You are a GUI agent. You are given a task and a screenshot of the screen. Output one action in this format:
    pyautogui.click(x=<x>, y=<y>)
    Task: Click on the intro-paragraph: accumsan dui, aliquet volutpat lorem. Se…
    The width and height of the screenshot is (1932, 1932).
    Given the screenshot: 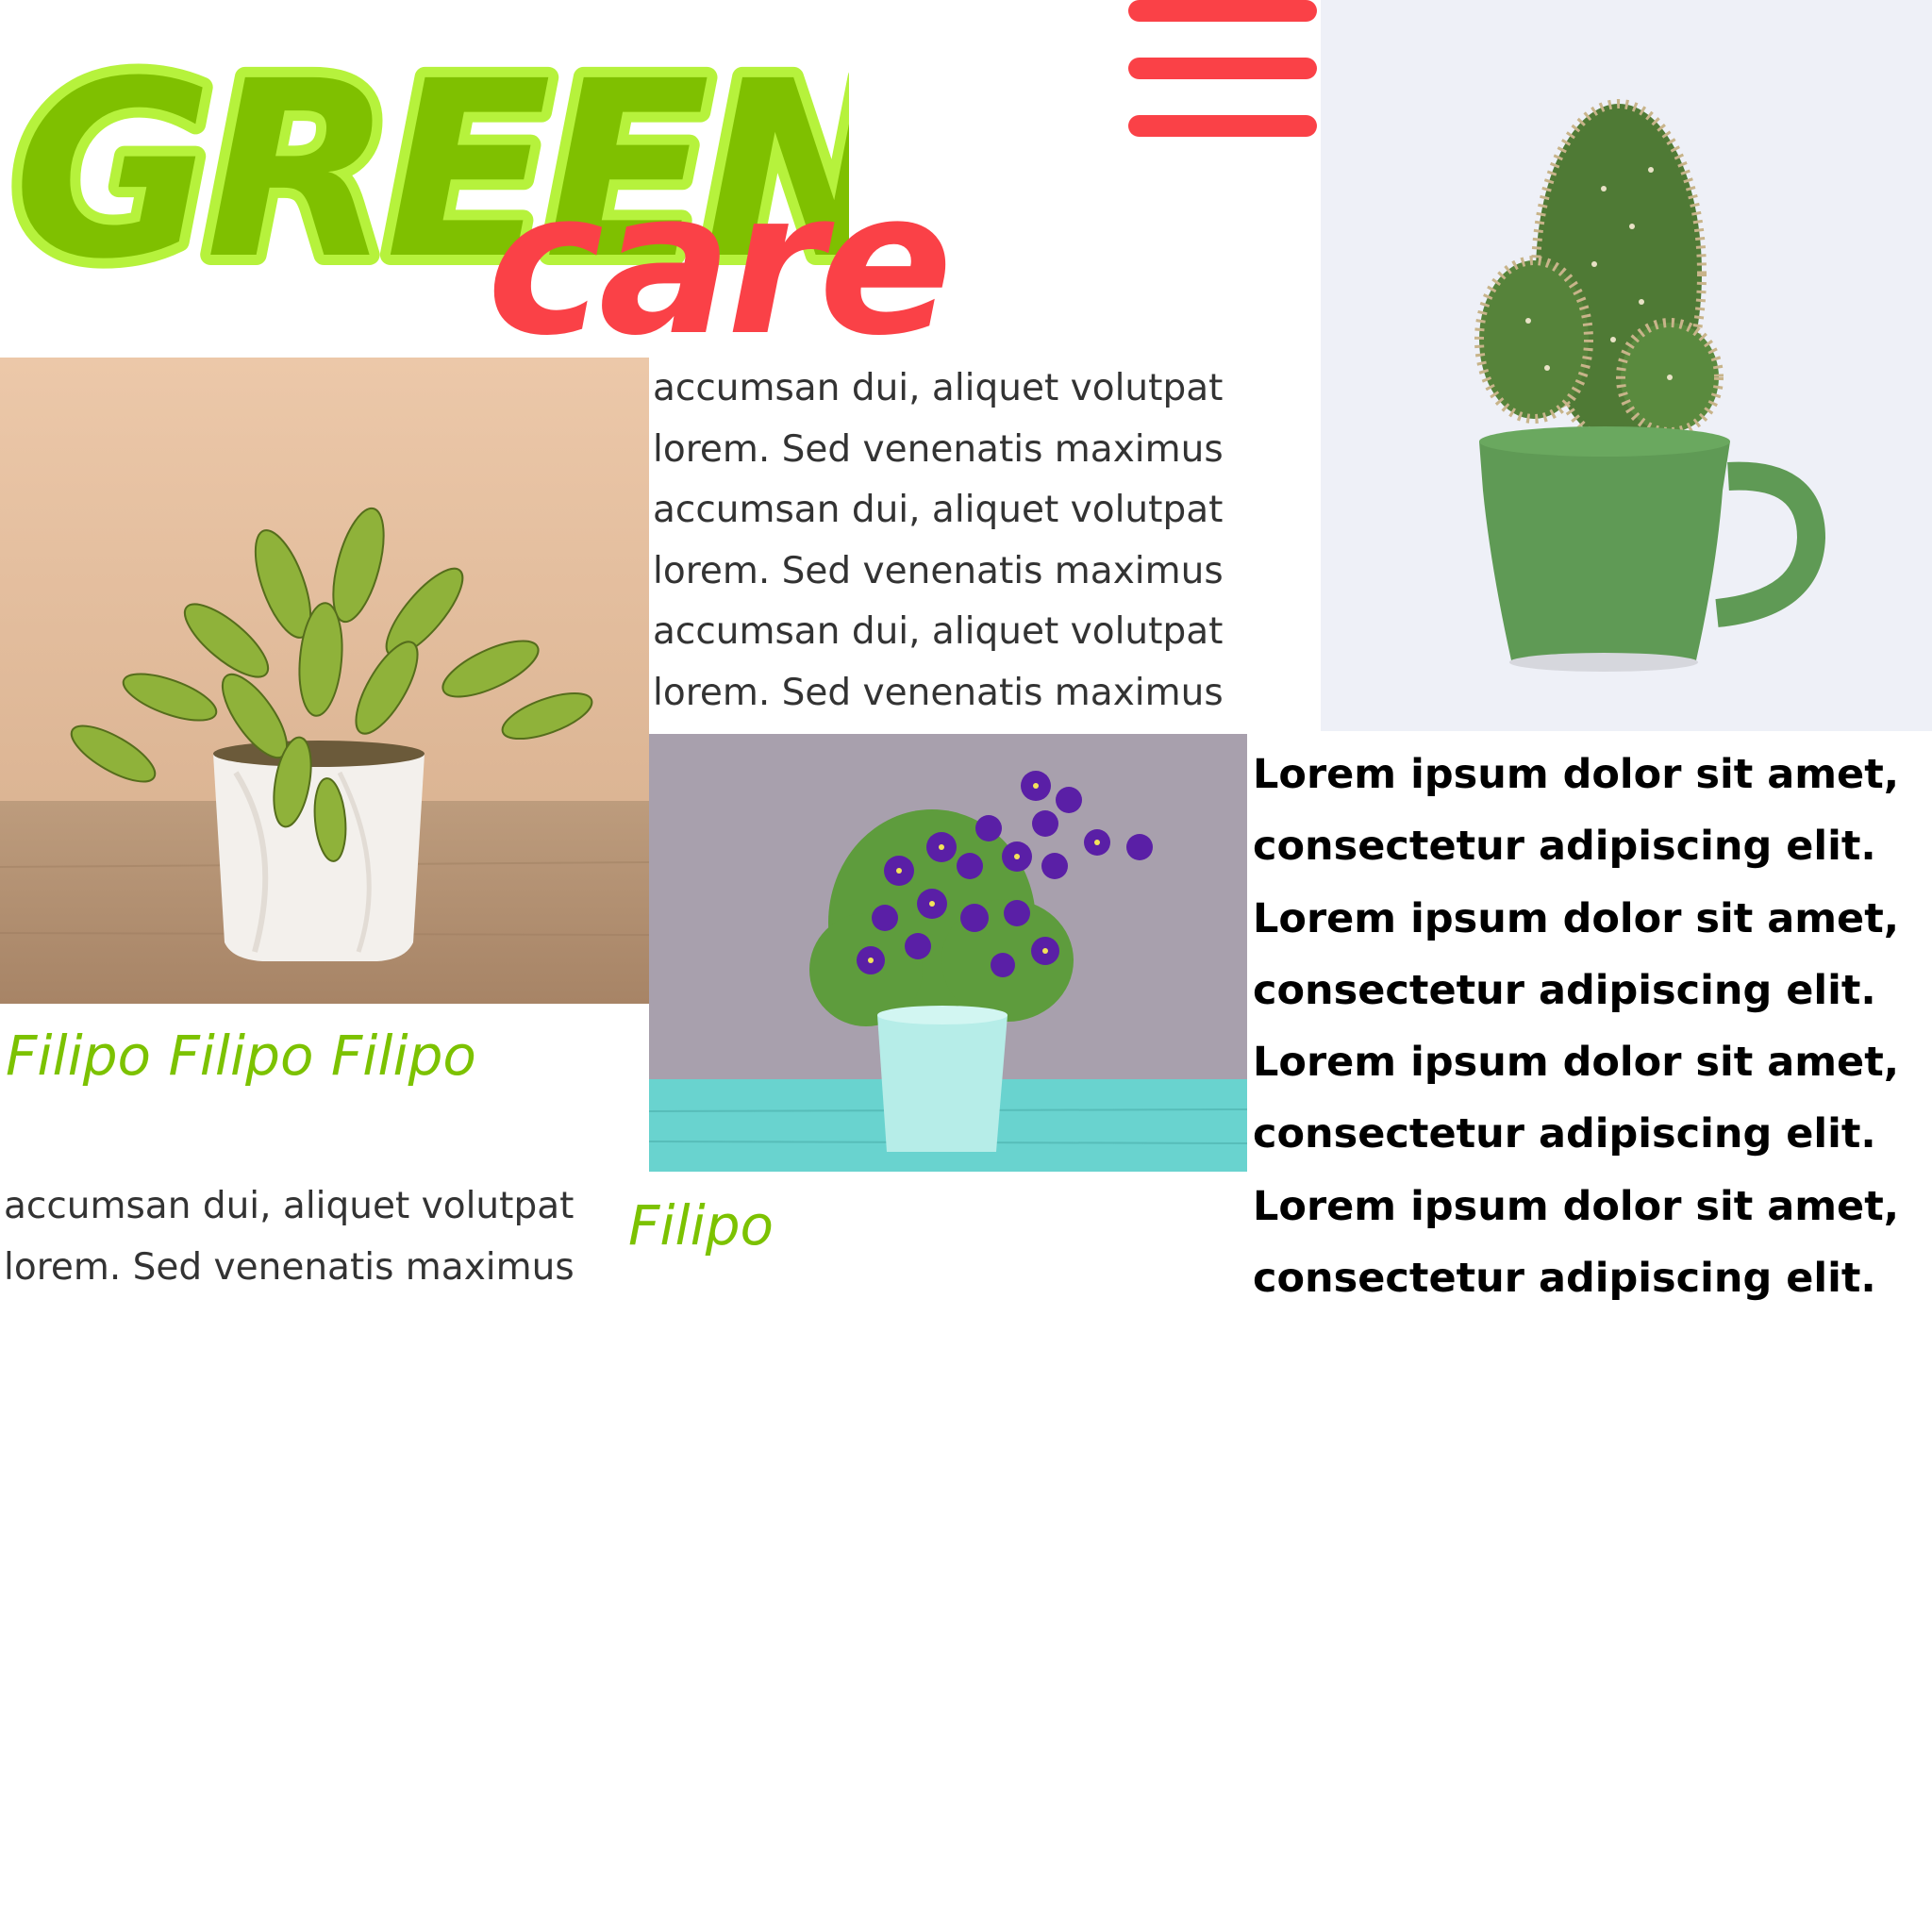 What is the action you would take?
    pyautogui.click(x=938, y=540)
    